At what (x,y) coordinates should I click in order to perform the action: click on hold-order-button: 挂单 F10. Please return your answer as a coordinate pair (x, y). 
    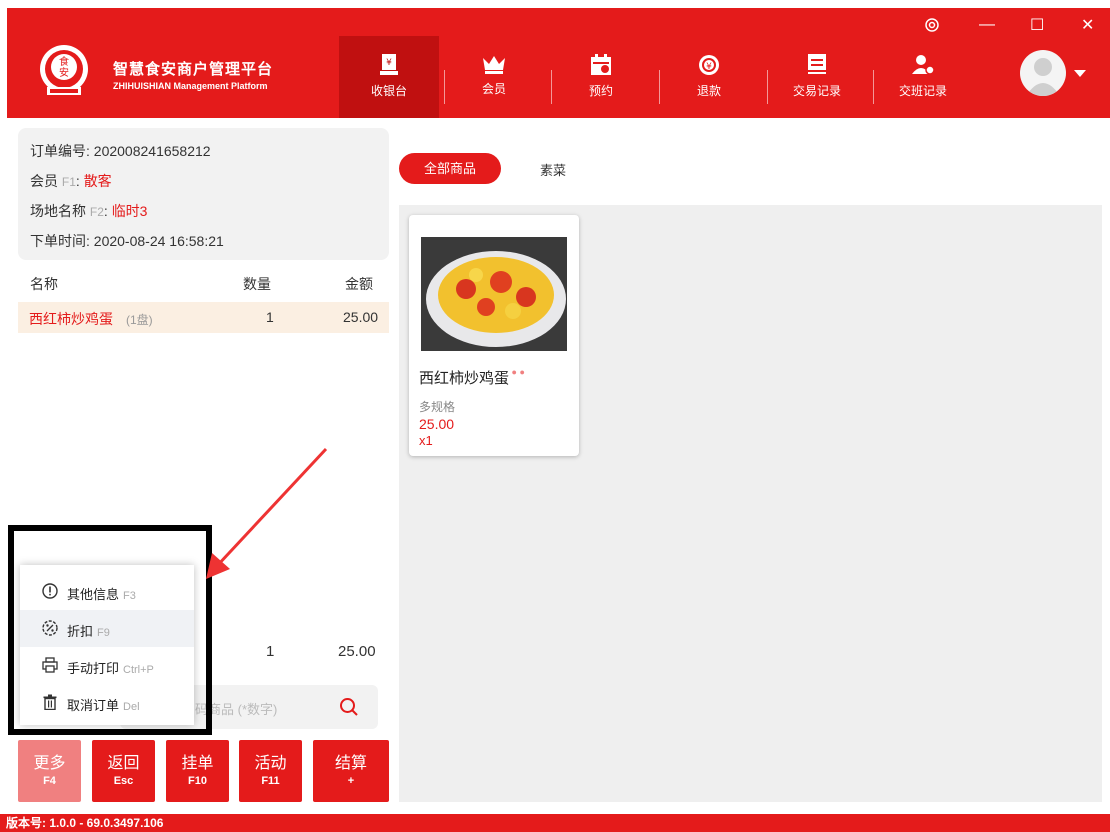
    Looking at the image, I should click on (197, 771).